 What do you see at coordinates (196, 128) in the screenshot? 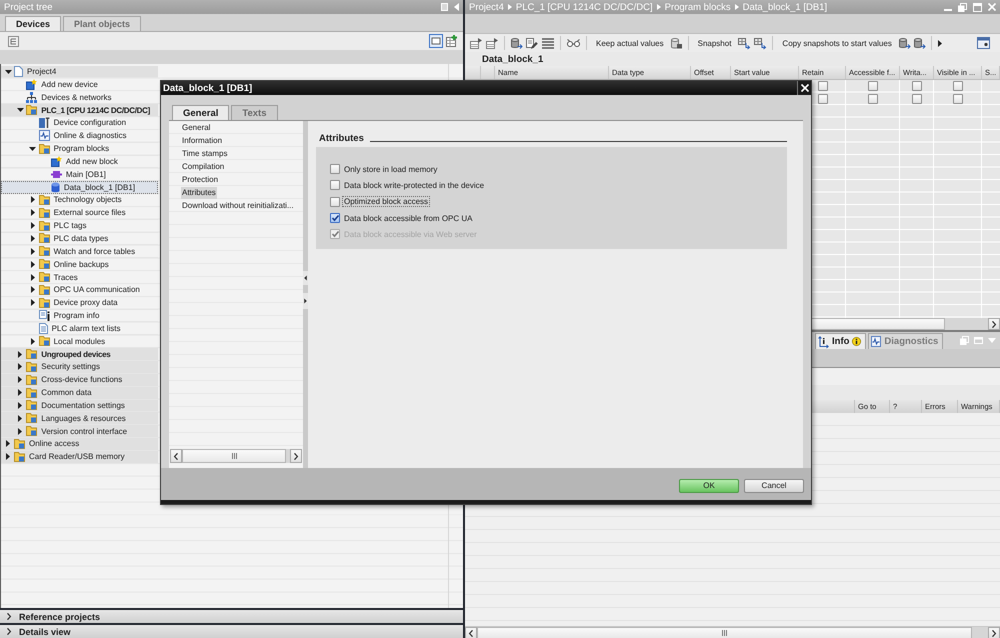
I see `nav-item: General` at bounding box center [196, 128].